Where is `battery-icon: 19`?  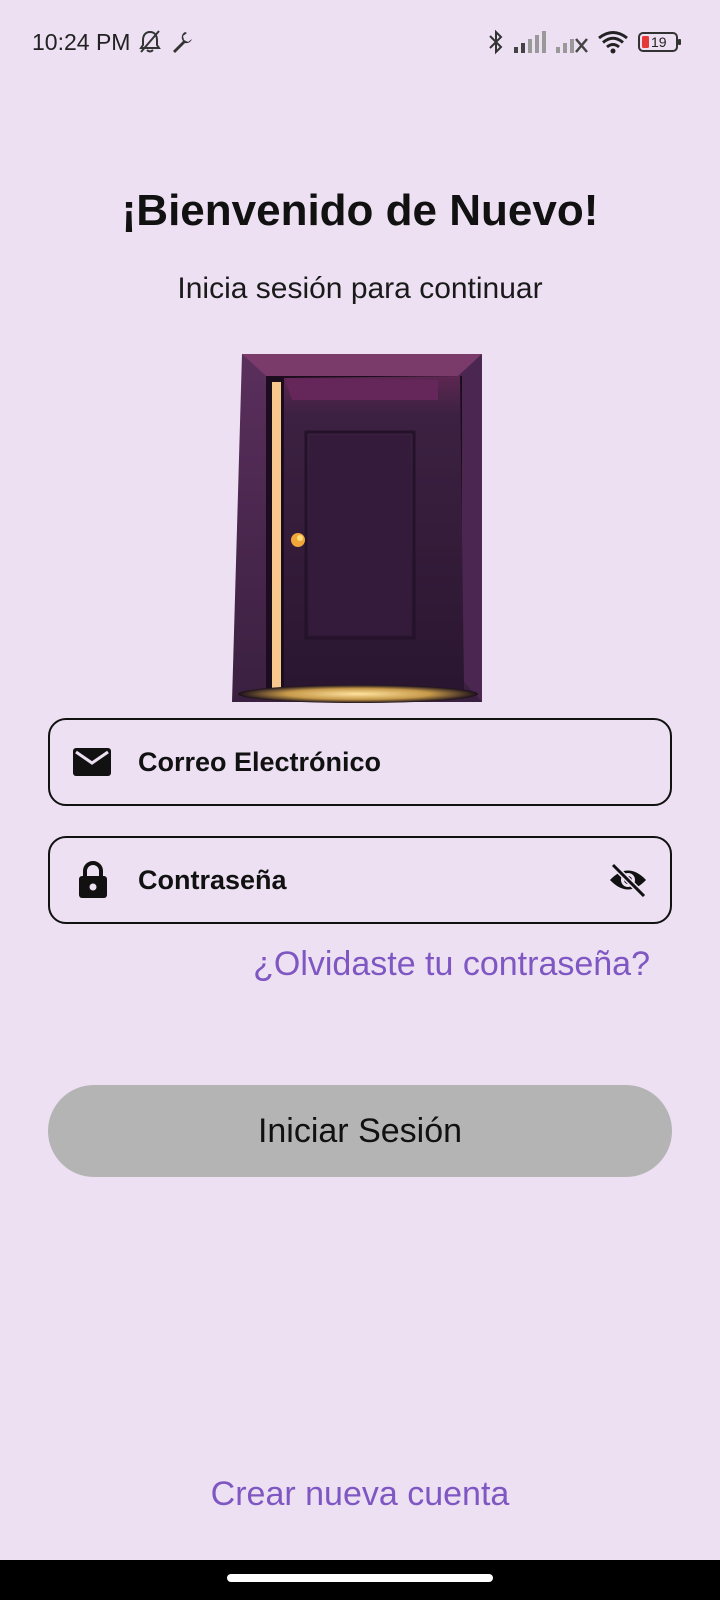 battery-icon: 19 is located at coordinates (660, 42).